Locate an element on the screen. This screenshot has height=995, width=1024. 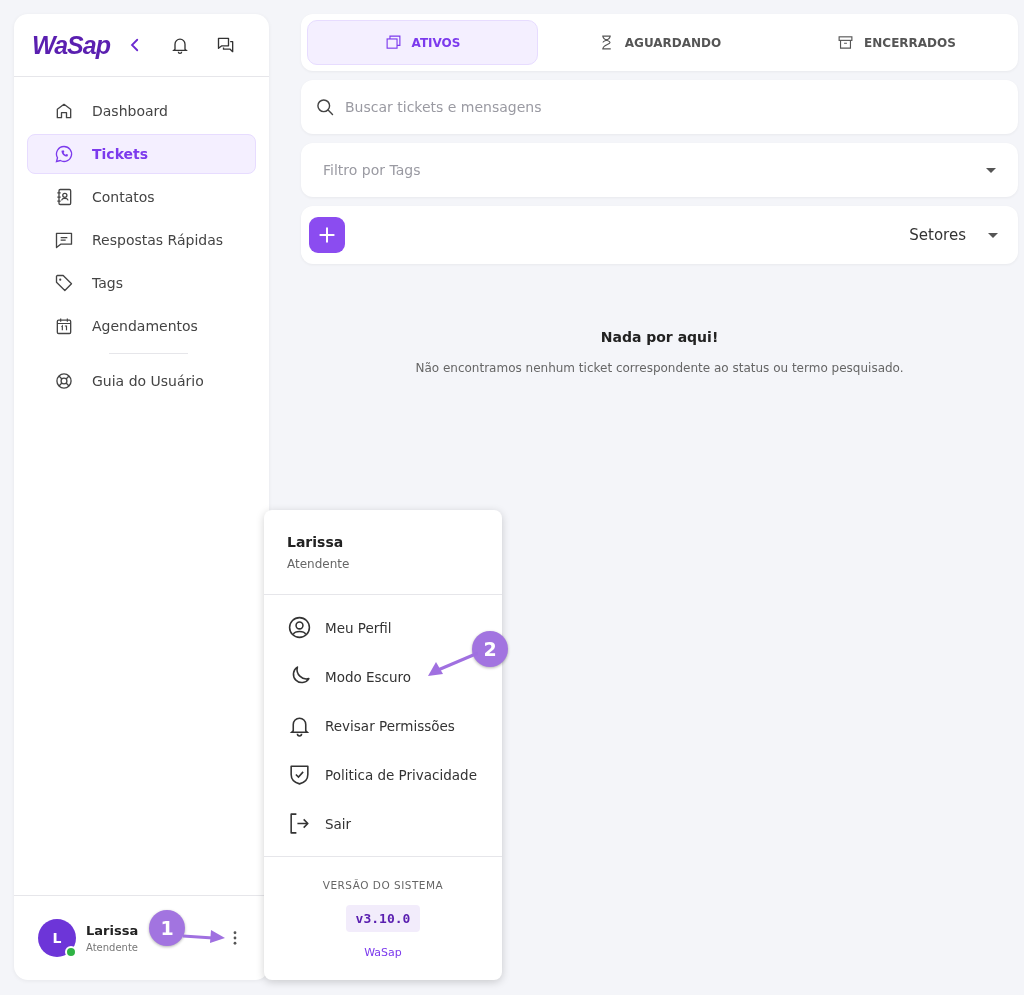
logout-icon is located at coordinates (299, 823).